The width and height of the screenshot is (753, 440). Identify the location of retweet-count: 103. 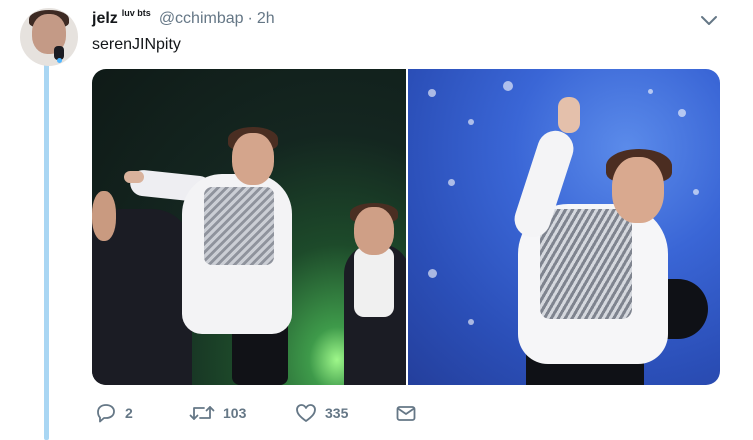
(235, 413).